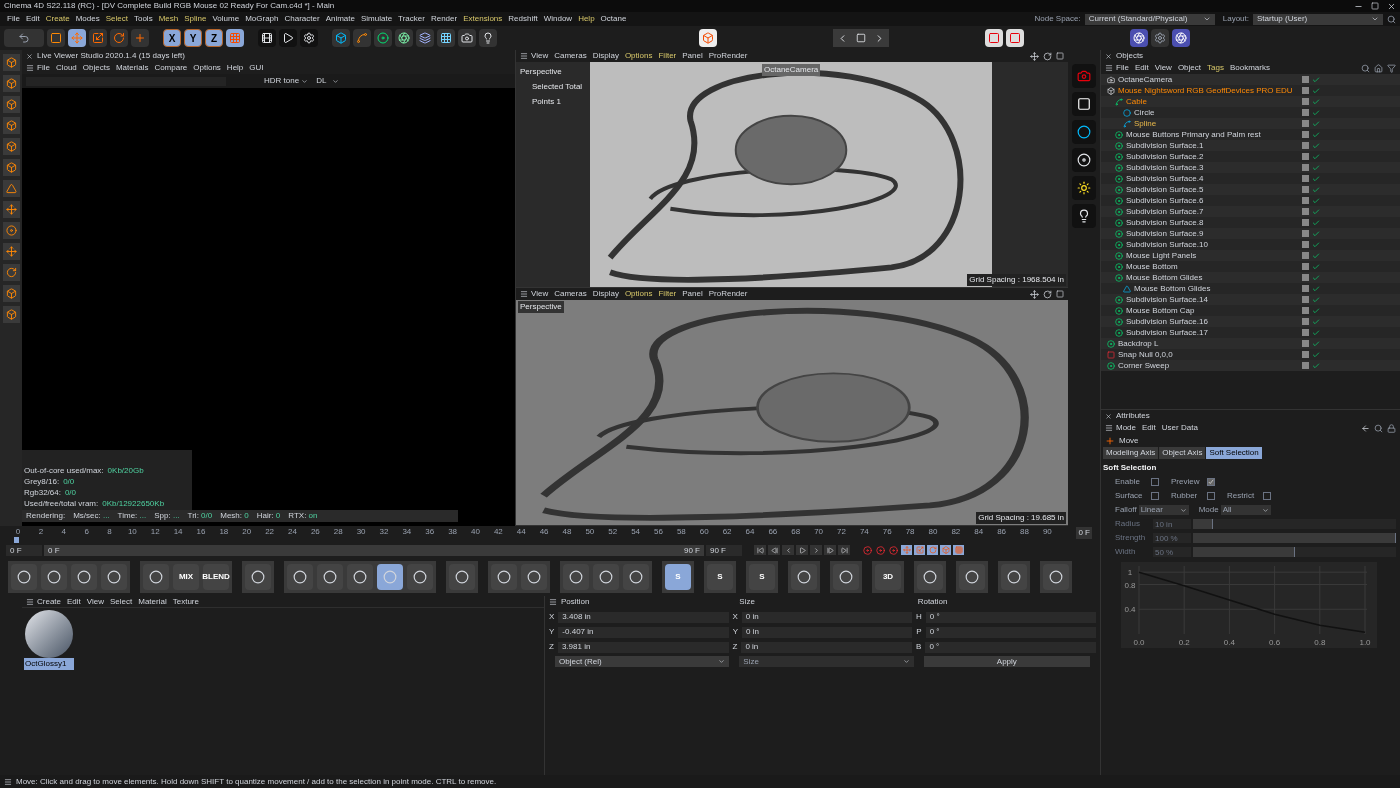 The width and height of the screenshot is (1400, 788). Describe the element at coordinates (214, 38) in the screenshot. I see `axis-button: Z` at that location.